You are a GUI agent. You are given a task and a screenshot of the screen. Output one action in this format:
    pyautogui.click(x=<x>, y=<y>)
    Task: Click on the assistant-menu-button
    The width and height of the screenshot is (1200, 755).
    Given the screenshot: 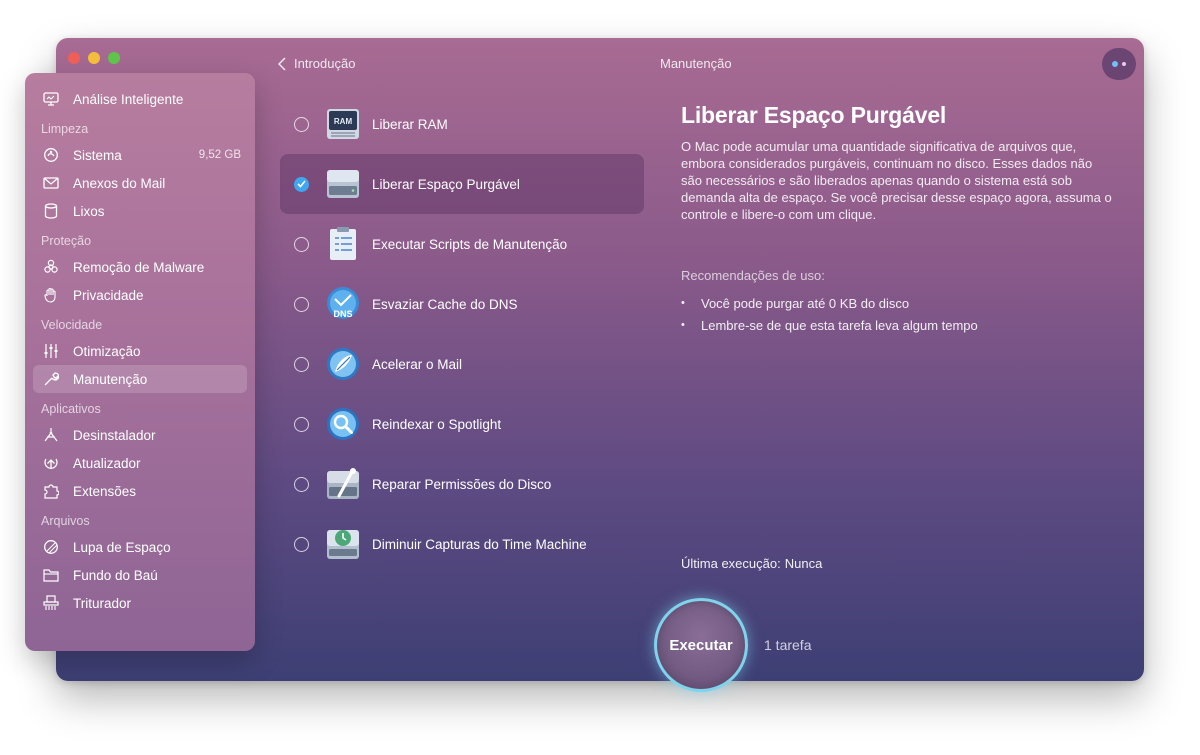 What is the action you would take?
    pyautogui.click(x=1119, y=64)
    